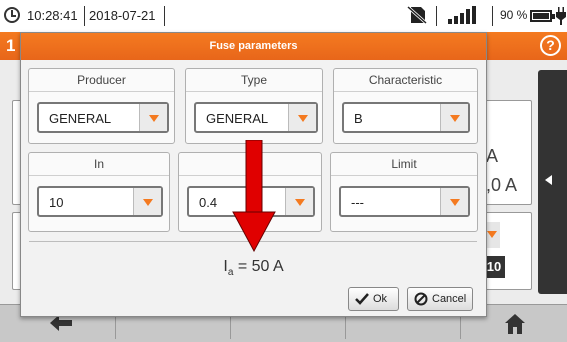  Describe the element at coordinates (258, 266) in the screenshot. I see `result-value: = 50 A` at that location.